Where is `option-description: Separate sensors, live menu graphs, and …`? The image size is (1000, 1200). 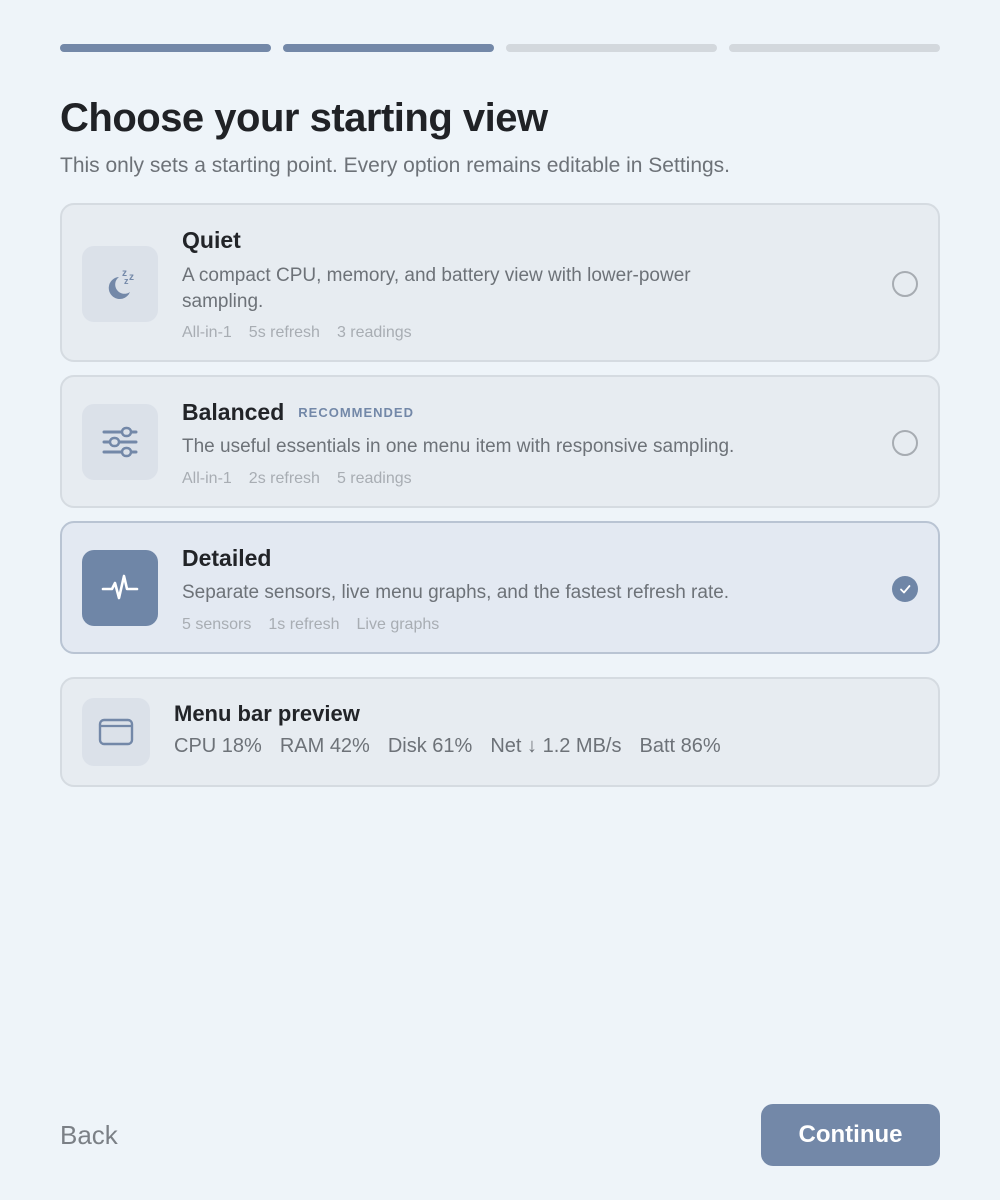 option-description: Separate sensors, live menu graphs, and … is located at coordinates (456, 592).